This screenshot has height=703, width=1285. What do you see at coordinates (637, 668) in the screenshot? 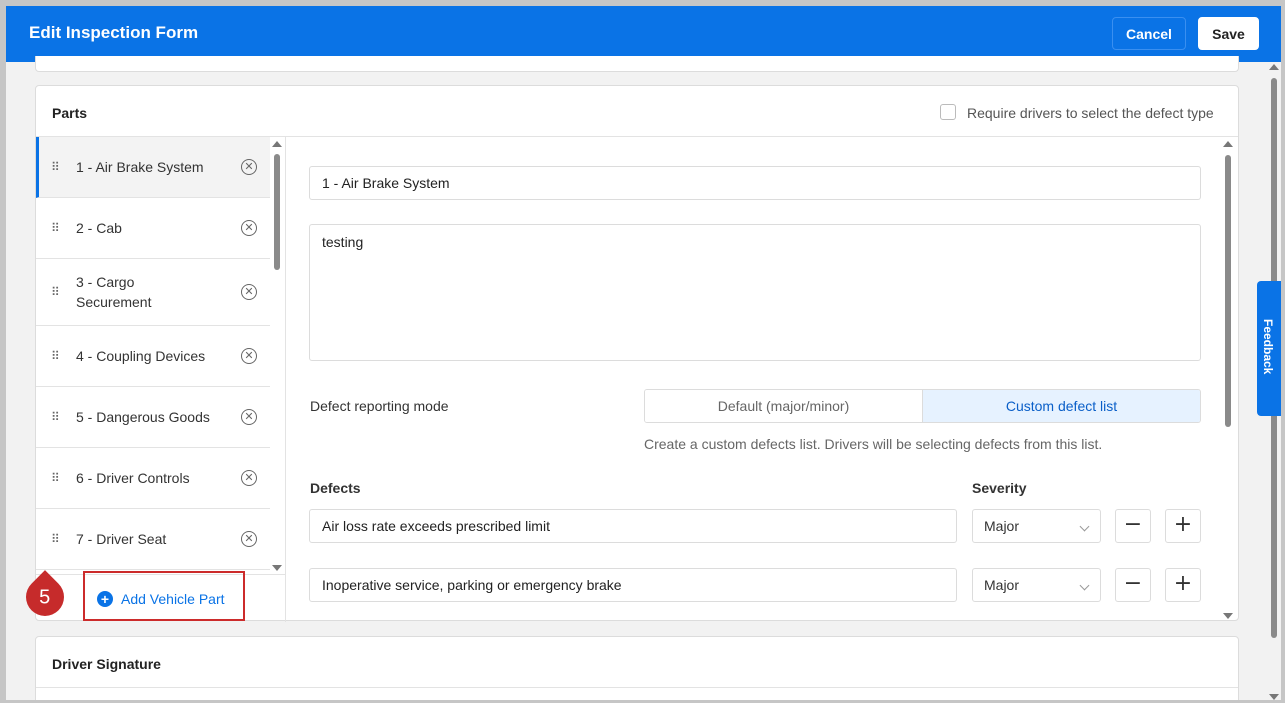
I see `driver-signature-card: Driver Signature` at bounding box center [637, 668].